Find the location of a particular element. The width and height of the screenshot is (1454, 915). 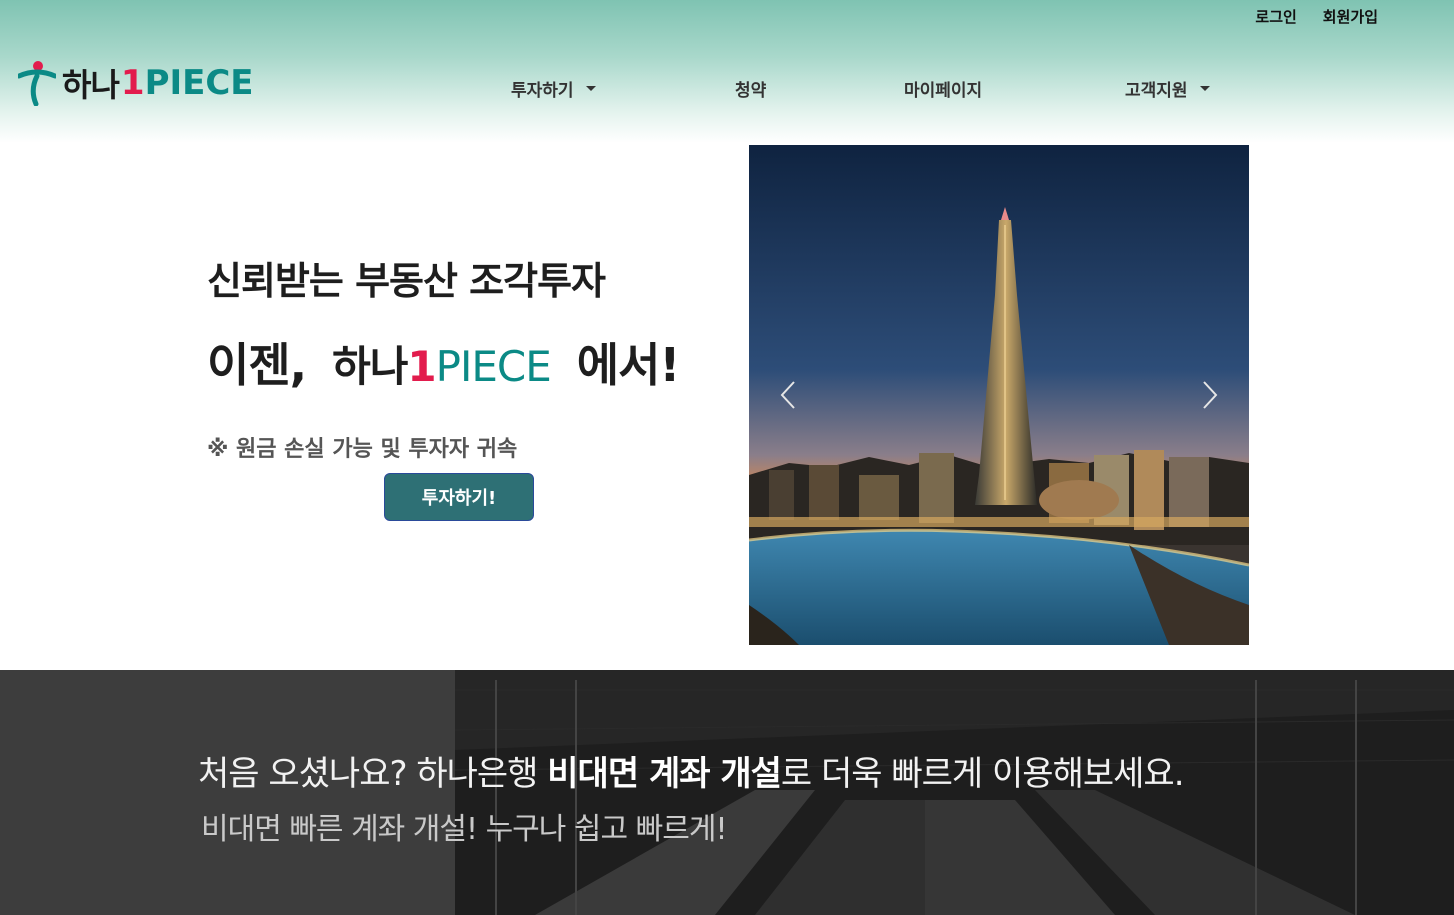

banner-title-bold: 비대면 계좌 개설 is located at coordinates (664, 774).